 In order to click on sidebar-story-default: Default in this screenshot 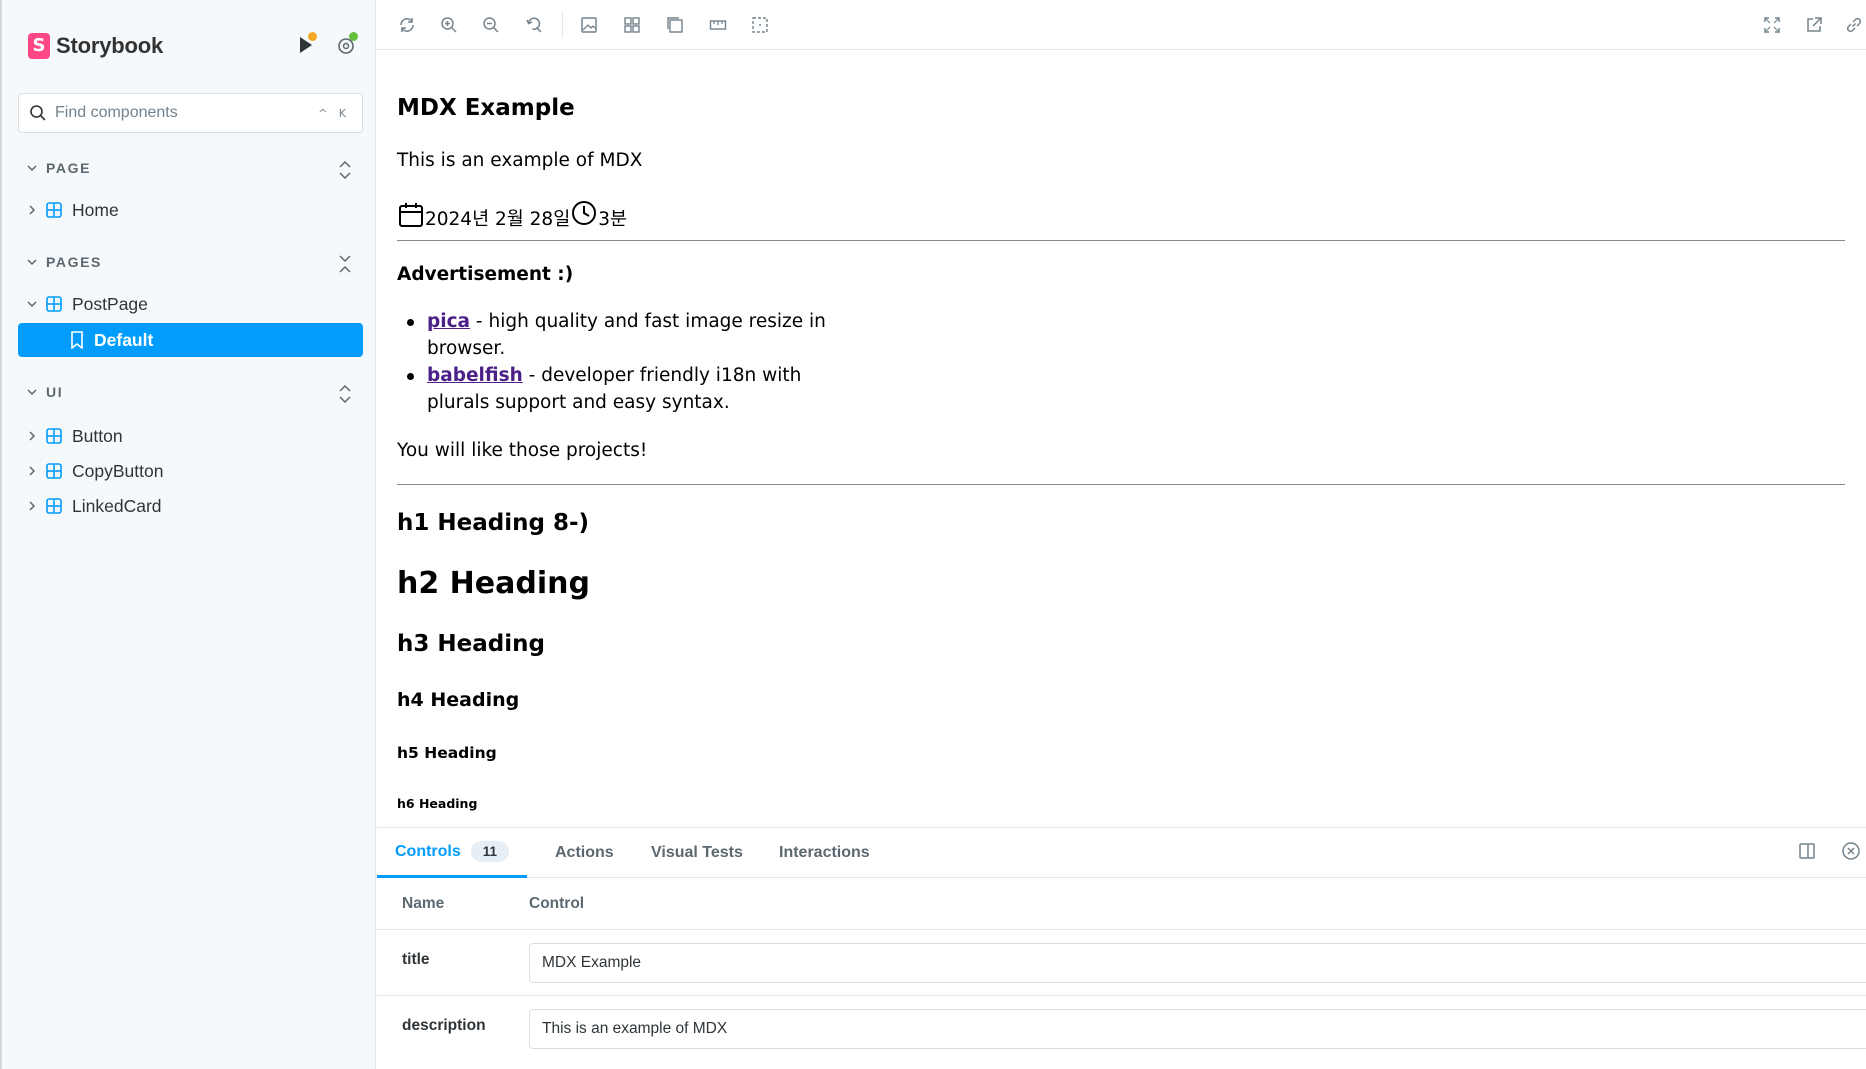, I will do `click(190, 340)`.